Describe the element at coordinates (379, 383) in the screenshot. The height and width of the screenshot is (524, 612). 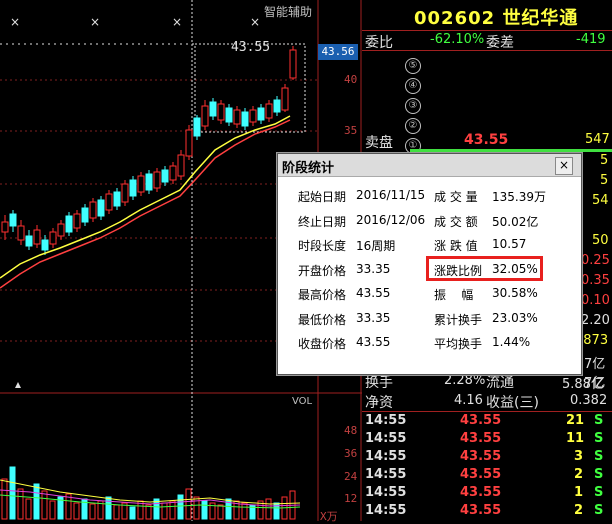
I see `turnover-label: 换手` at that location.